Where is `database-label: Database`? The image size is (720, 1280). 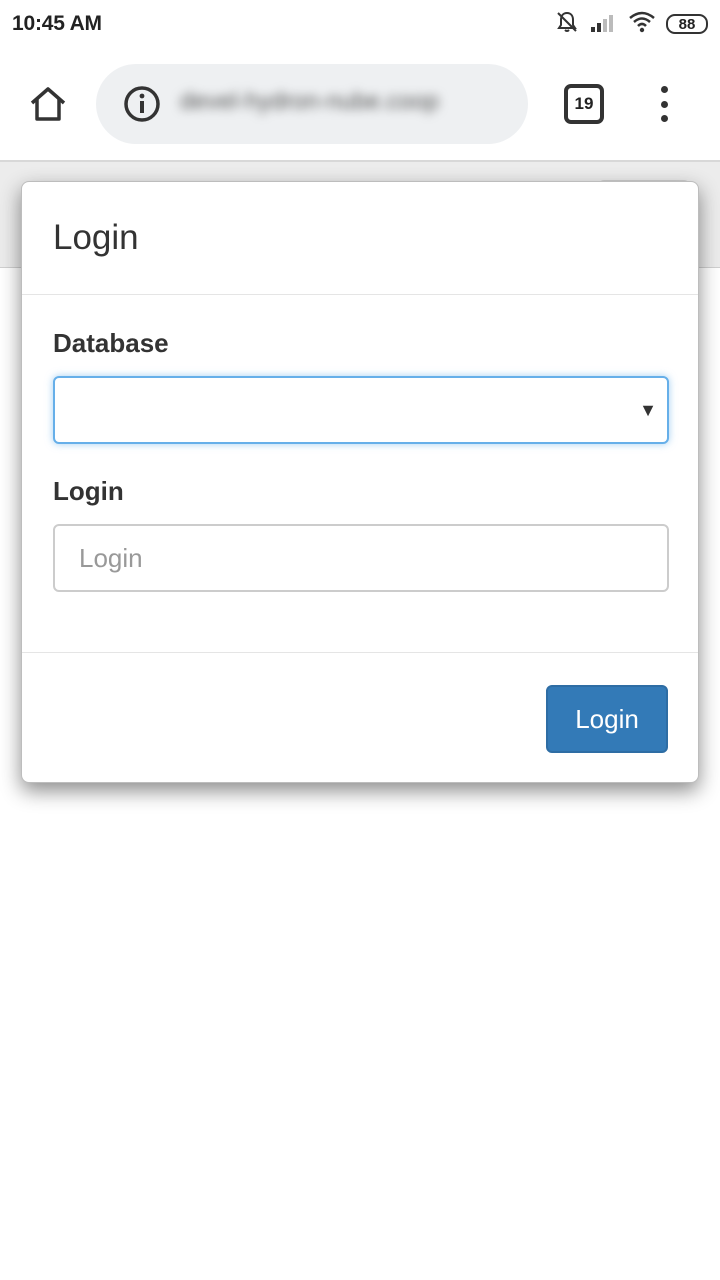
database-label: Database is located at coordinates (111, 343).